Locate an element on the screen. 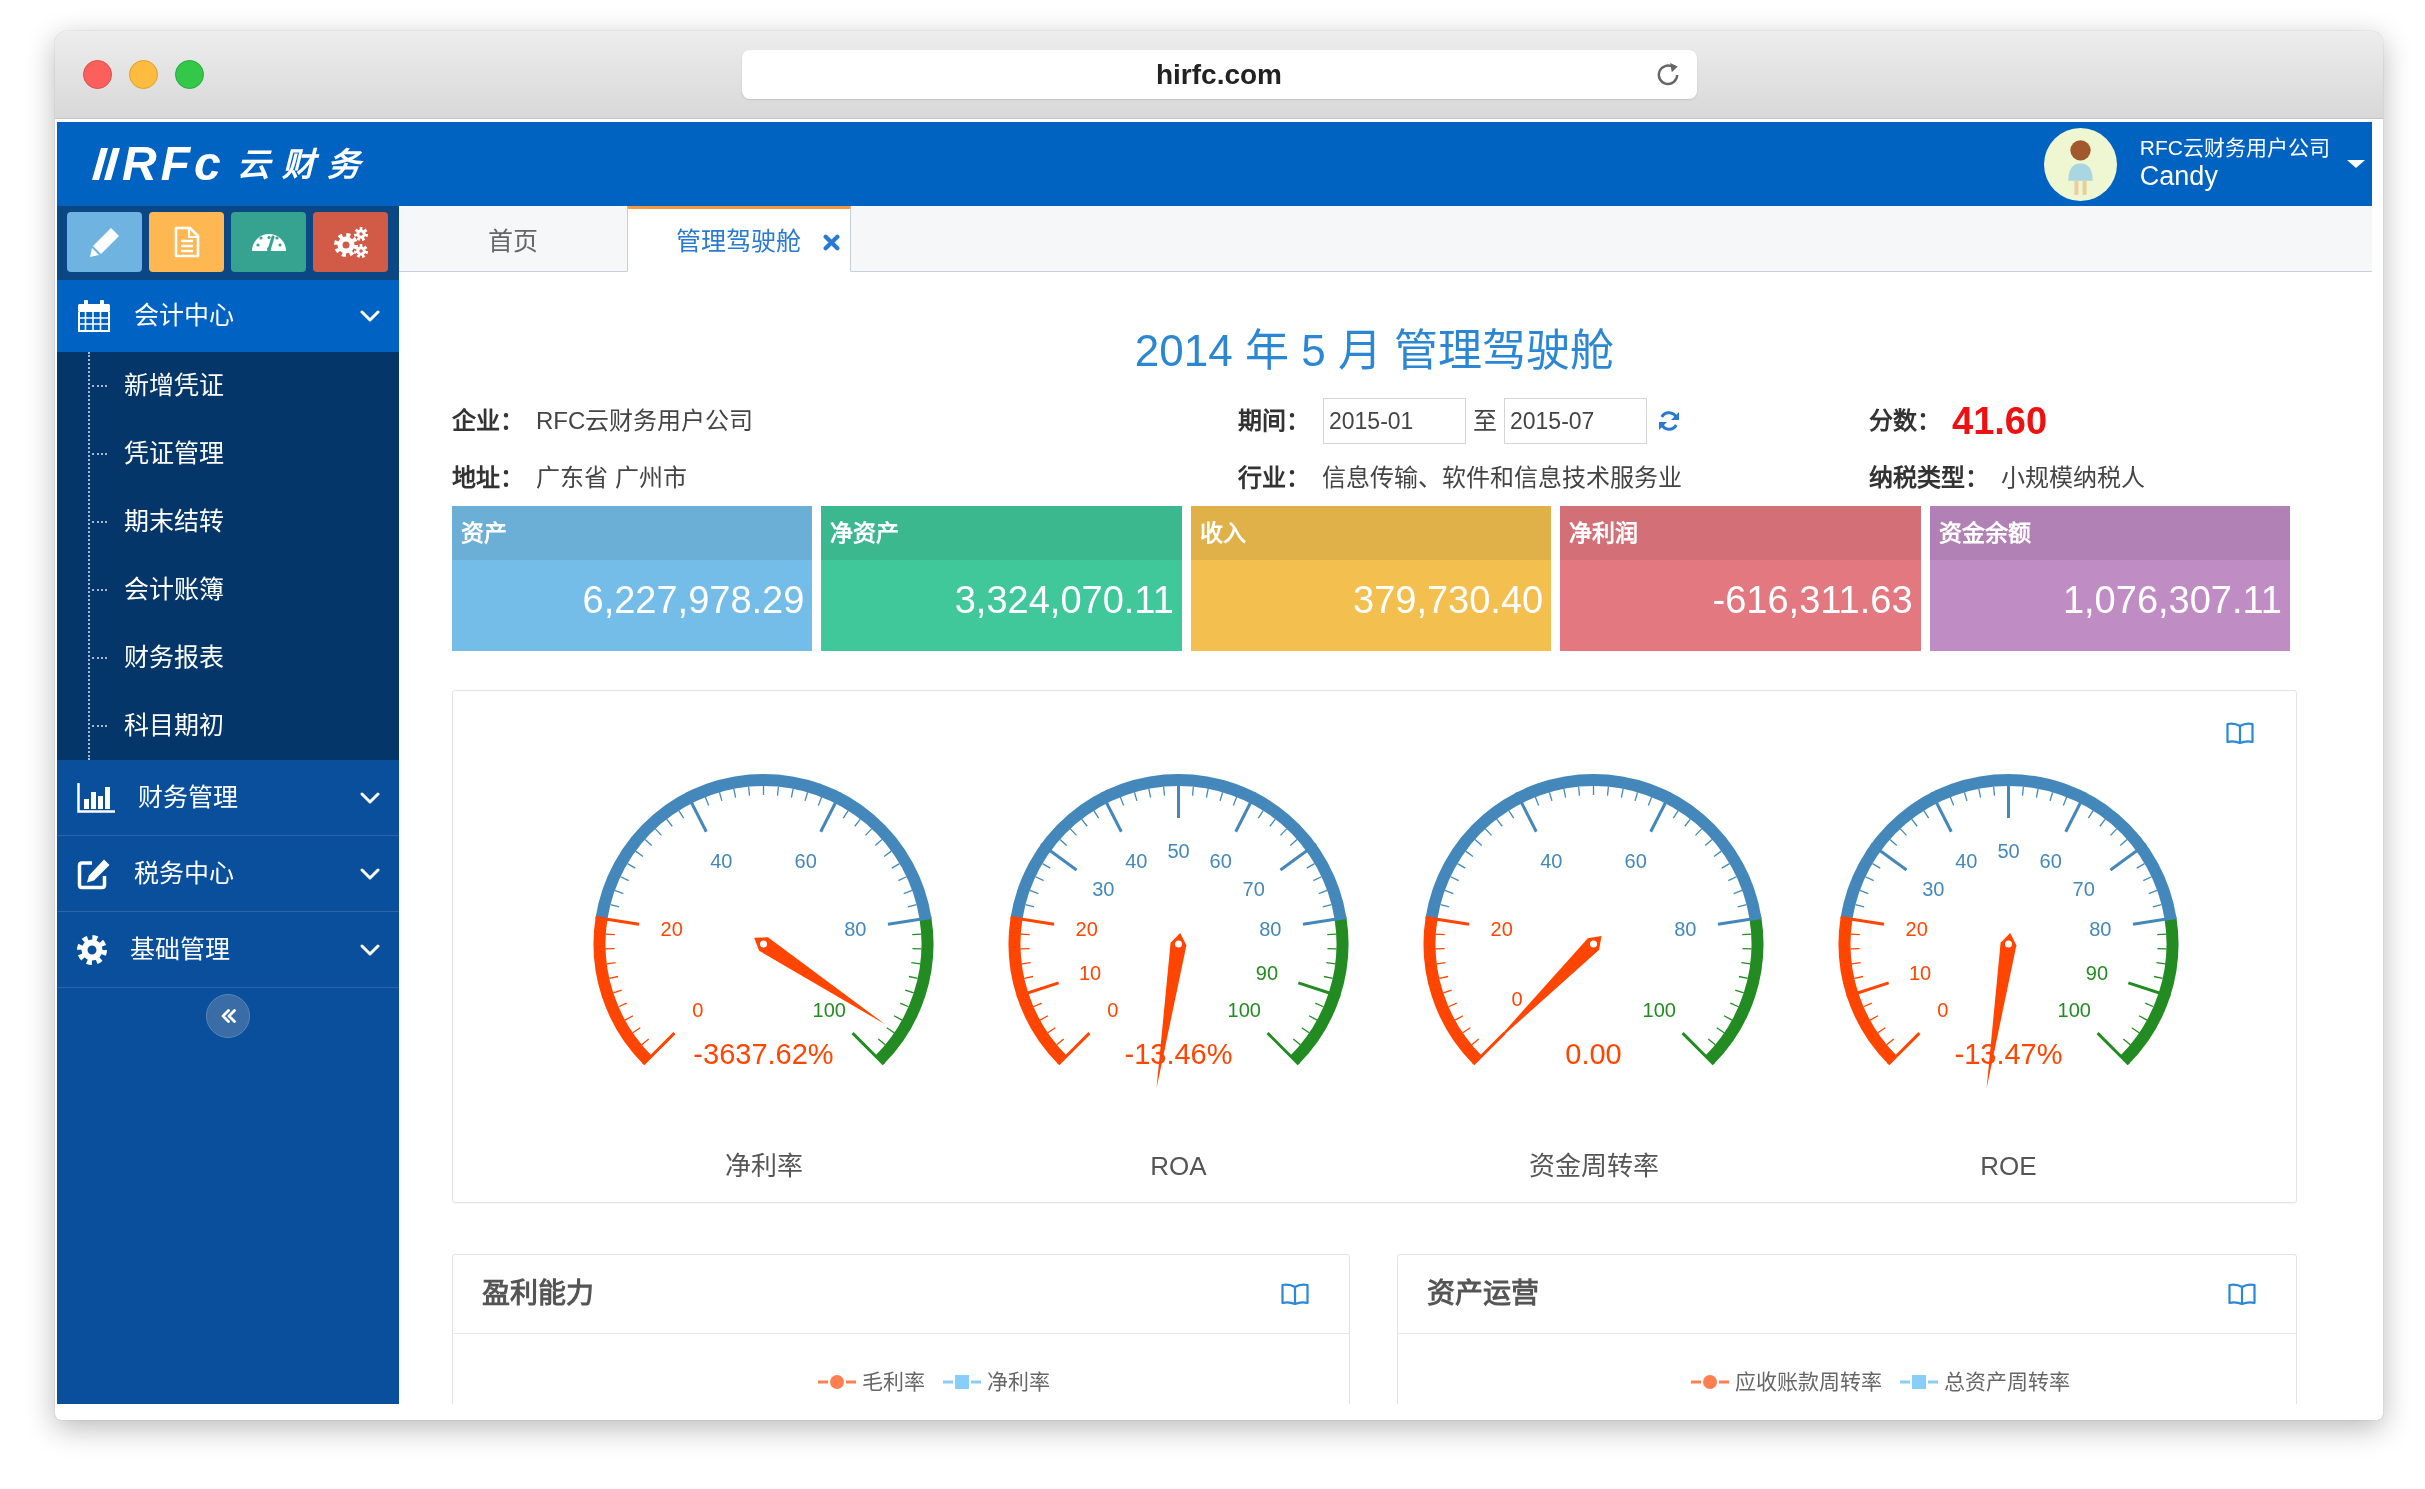  field-value: RFC云财务用户公司 is located at coordinates (645, 421).